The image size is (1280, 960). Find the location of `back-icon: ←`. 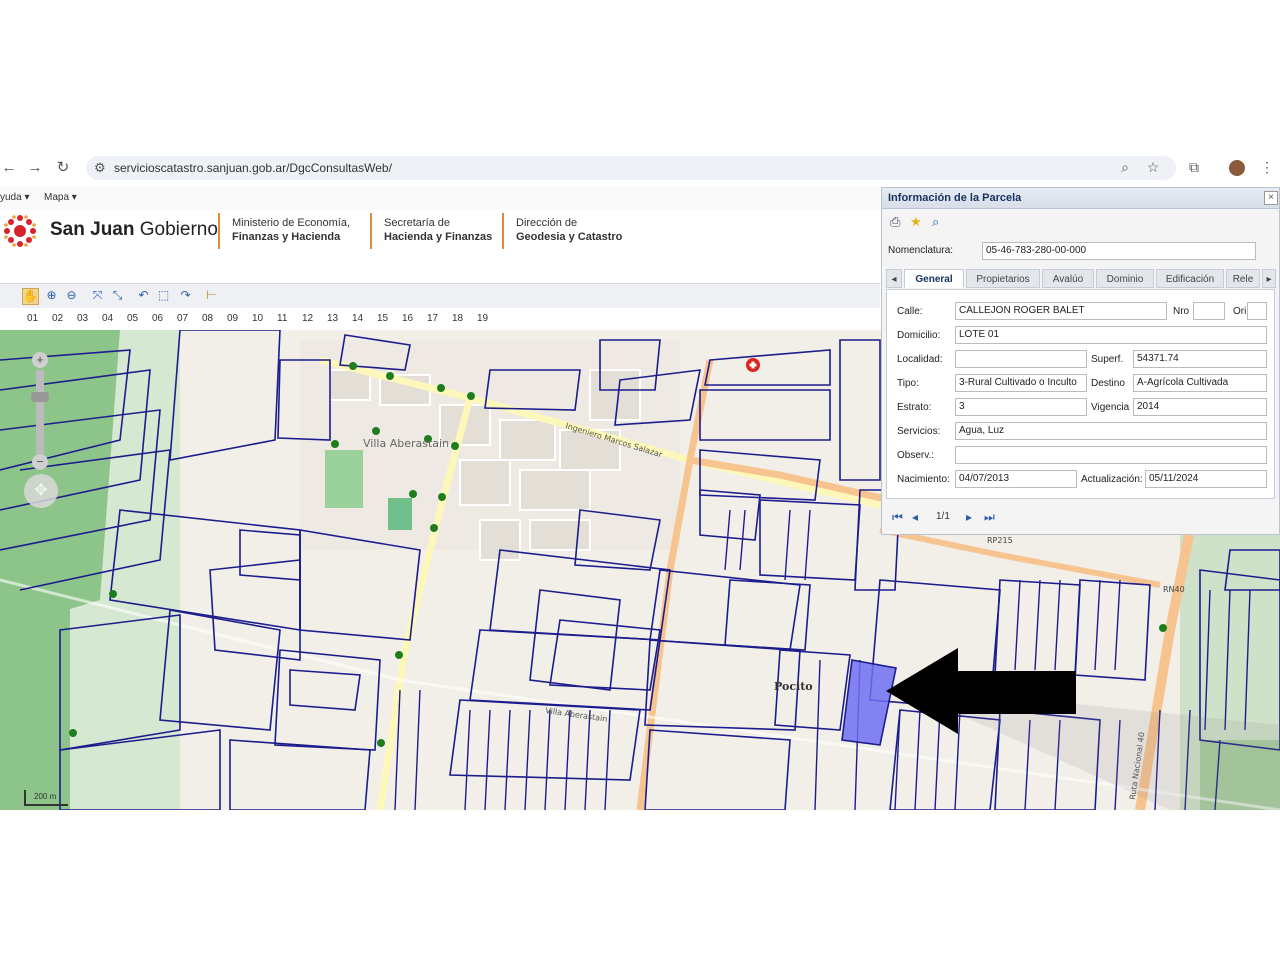

back-icon: ← is located at coordinates (9, 168).